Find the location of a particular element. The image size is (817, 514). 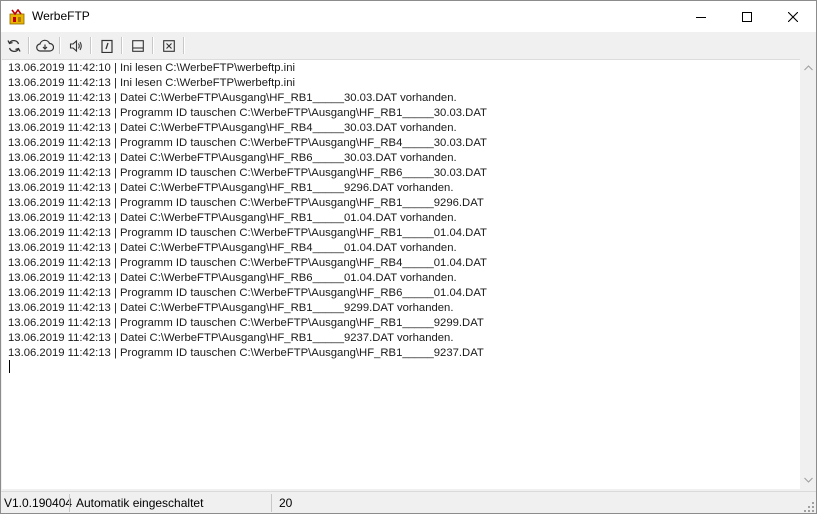

refresh-icon is located at coordinates (14, 46).